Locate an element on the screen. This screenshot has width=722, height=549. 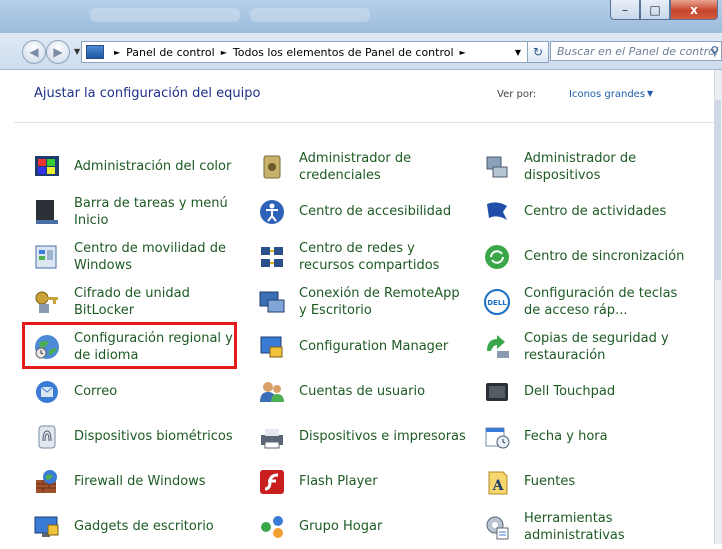
item-centro-de-actividades: Centro de actividades is located at coordinates (587, 211).